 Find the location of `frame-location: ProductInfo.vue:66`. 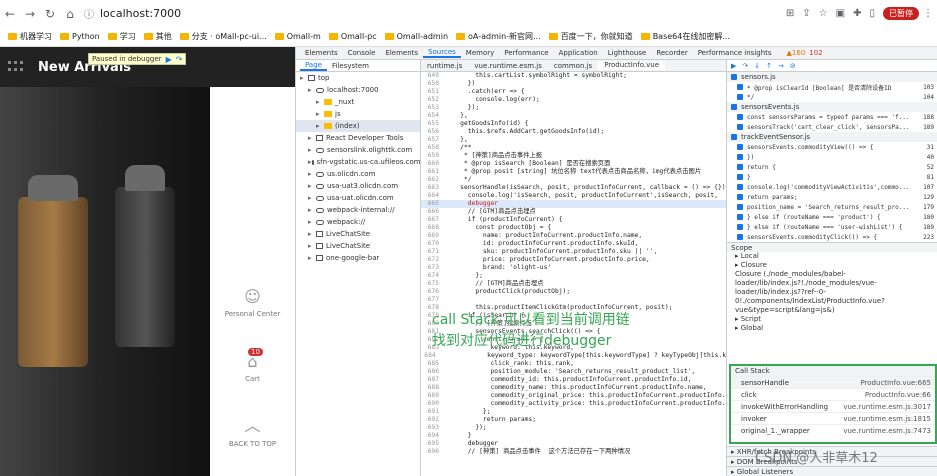

frame-location: ProductInfo.vue:66 is located at coordinates (898, 395).